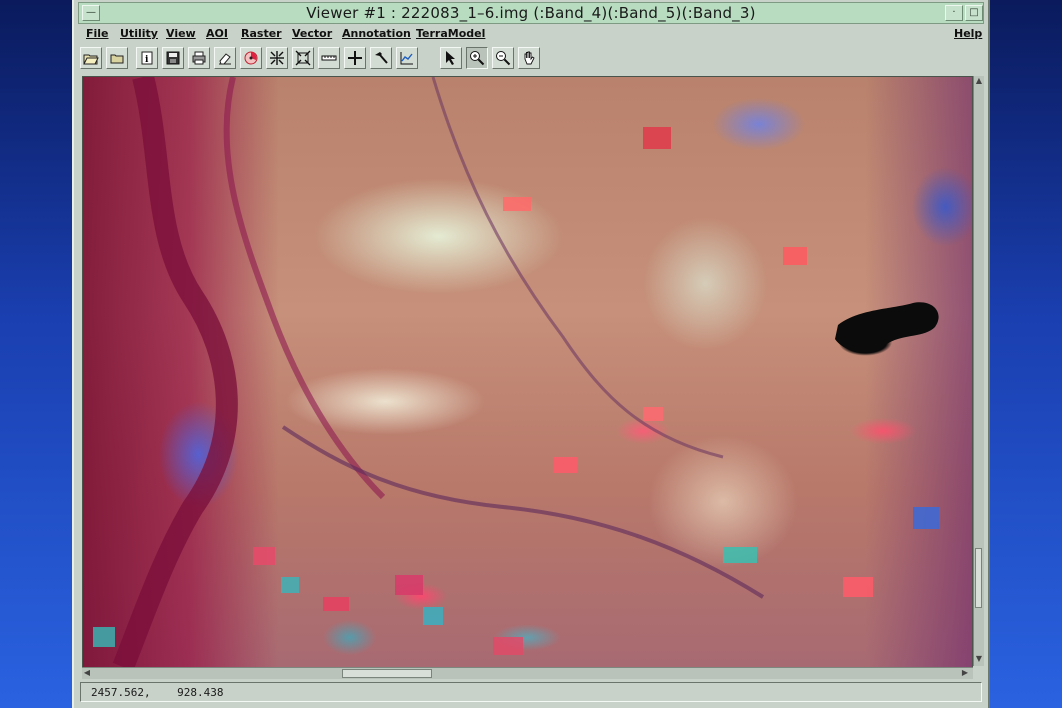 The height and width of the screenshot is (708, 1062). I want to click on horizontal-scrollbar: ◀ ▶, so click(527, 673).